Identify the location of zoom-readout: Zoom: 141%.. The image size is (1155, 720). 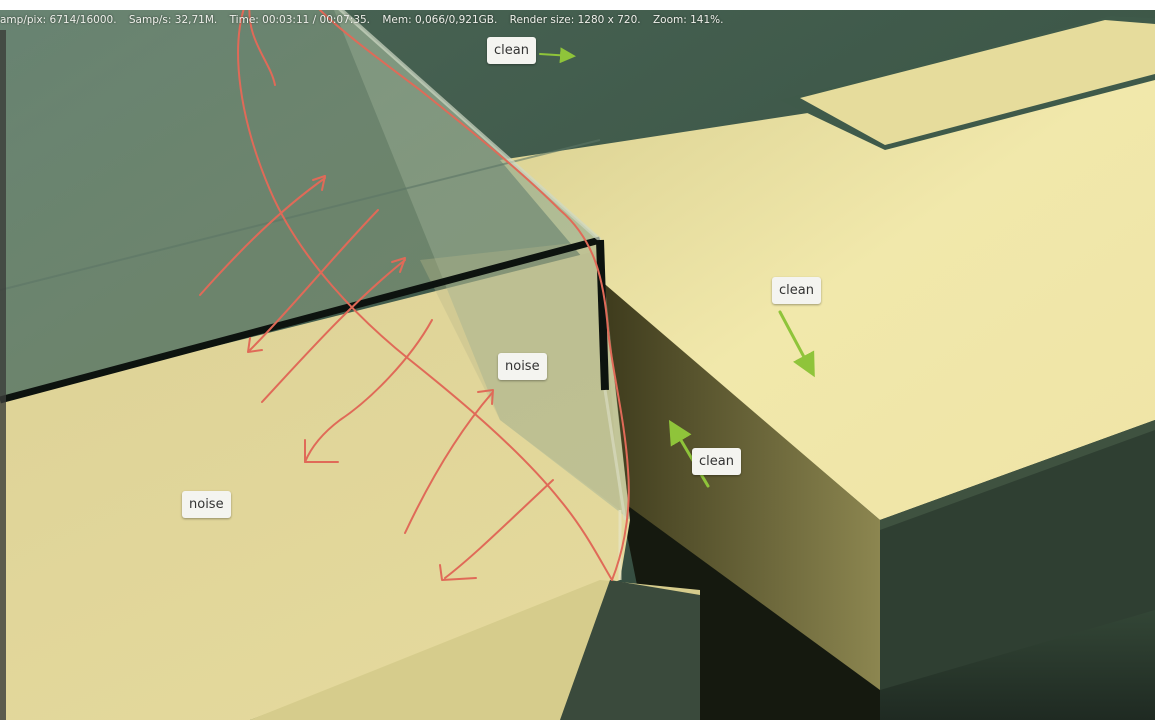
(688, 20).